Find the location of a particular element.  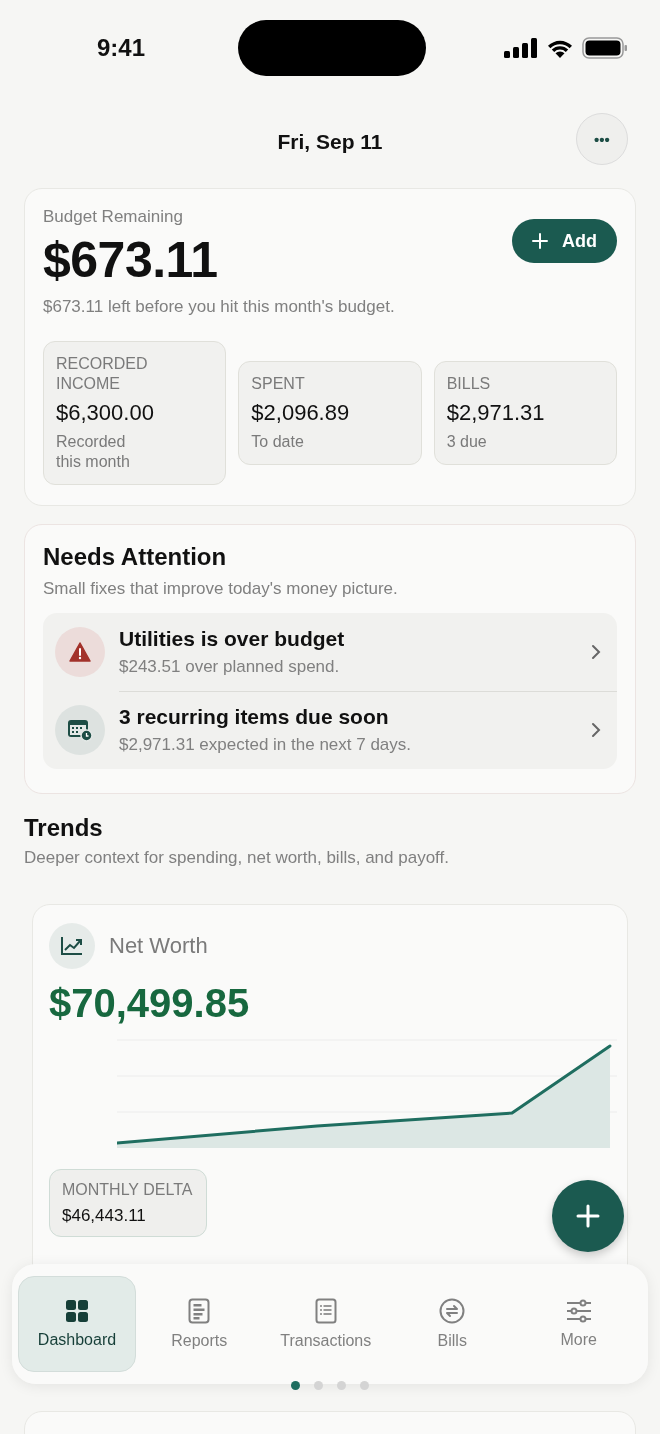

line-chart-icon is located at coordinates (72, 946).